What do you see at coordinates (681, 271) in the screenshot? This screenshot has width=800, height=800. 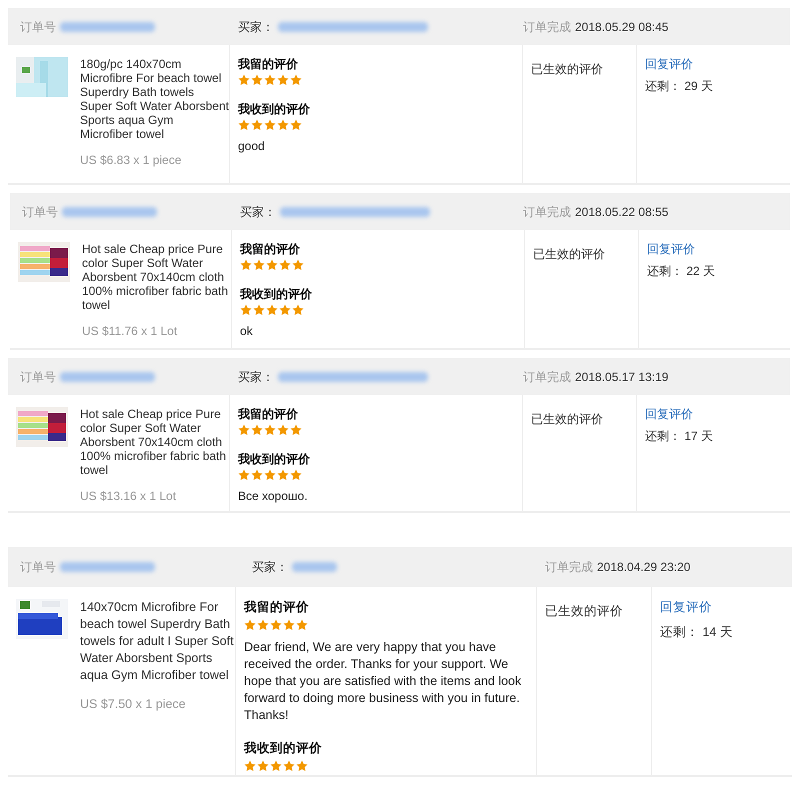 I see `remaining-days: 还剩： 22 天` at bounding box center [681, 271].